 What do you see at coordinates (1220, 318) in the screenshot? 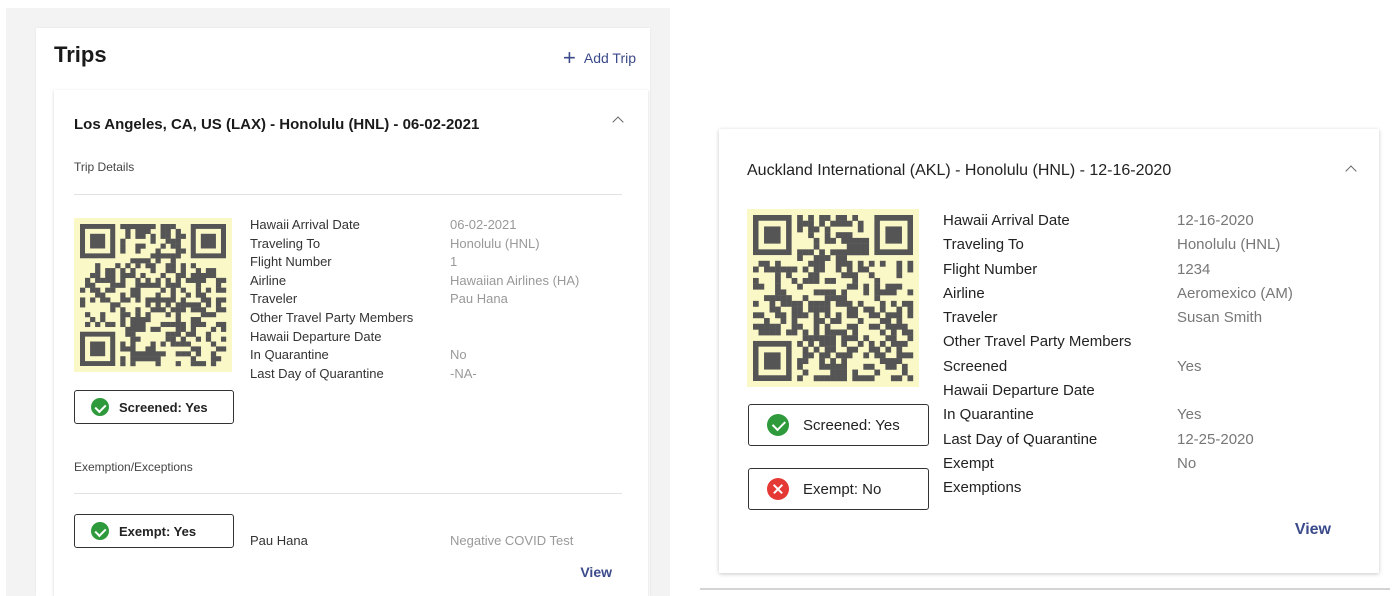
I see `detail-value: Susan Smith` at bounding box center [1220, 318].